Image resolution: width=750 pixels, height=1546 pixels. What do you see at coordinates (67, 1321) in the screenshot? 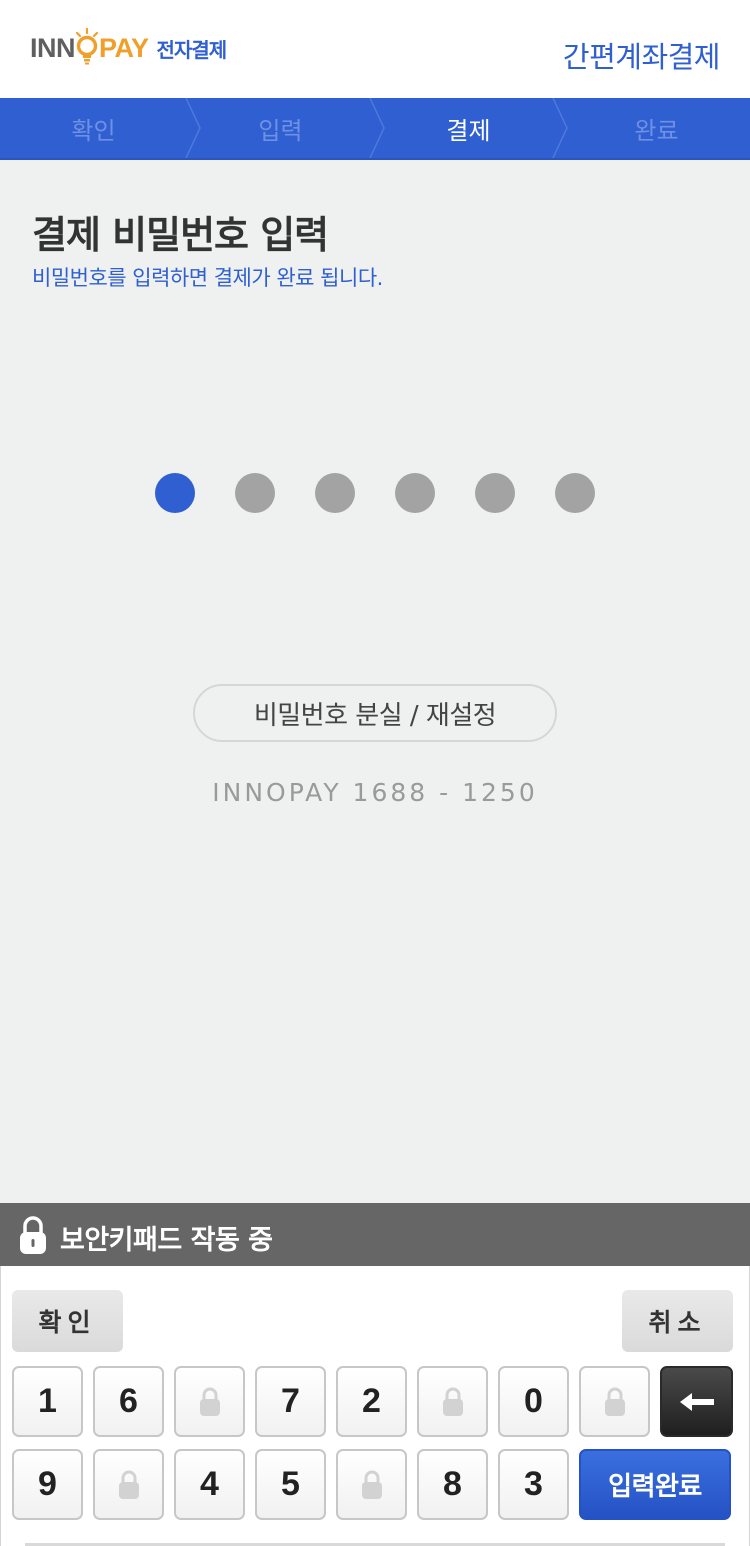
I see `keypad-confirm-button: 확인` at bounding box center [67, 1321].